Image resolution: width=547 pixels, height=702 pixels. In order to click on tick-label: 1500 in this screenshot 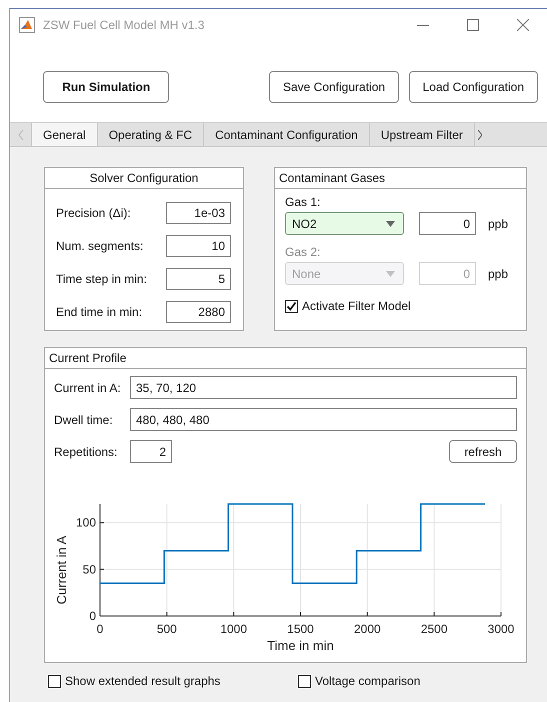, I will do `click(300, 629)`.